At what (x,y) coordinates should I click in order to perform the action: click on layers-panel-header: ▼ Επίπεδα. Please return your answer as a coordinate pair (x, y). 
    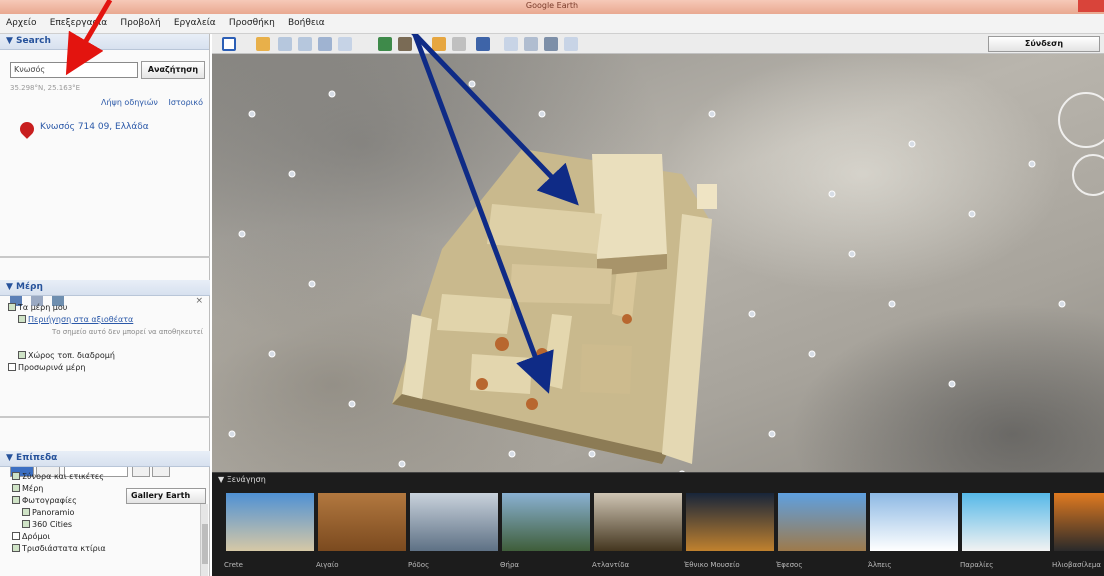
    Looking at the image, I should click on (105, 459).